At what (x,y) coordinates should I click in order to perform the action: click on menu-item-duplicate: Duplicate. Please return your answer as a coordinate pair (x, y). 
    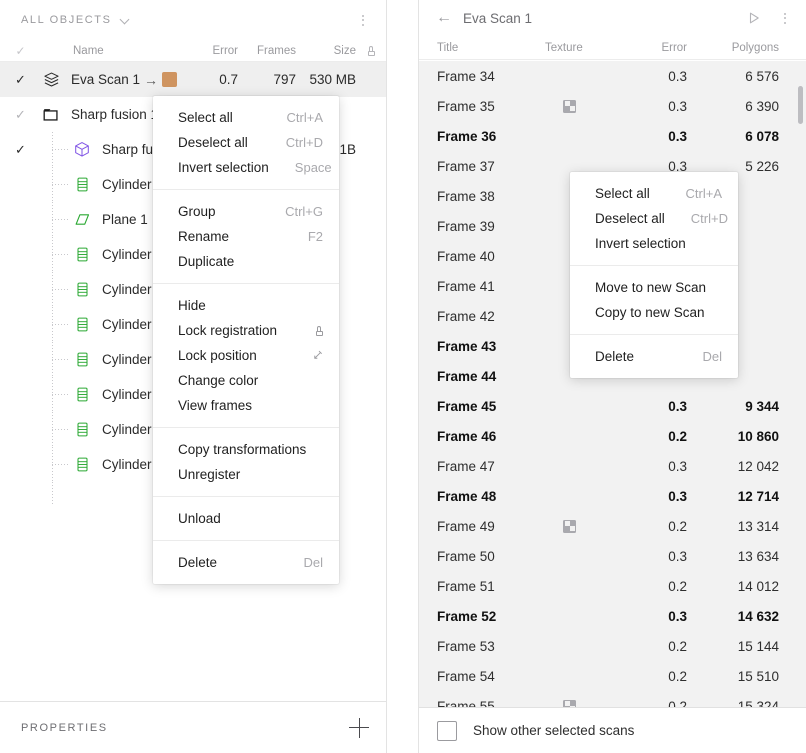
    Looking at the image, I should click on (246, 261).